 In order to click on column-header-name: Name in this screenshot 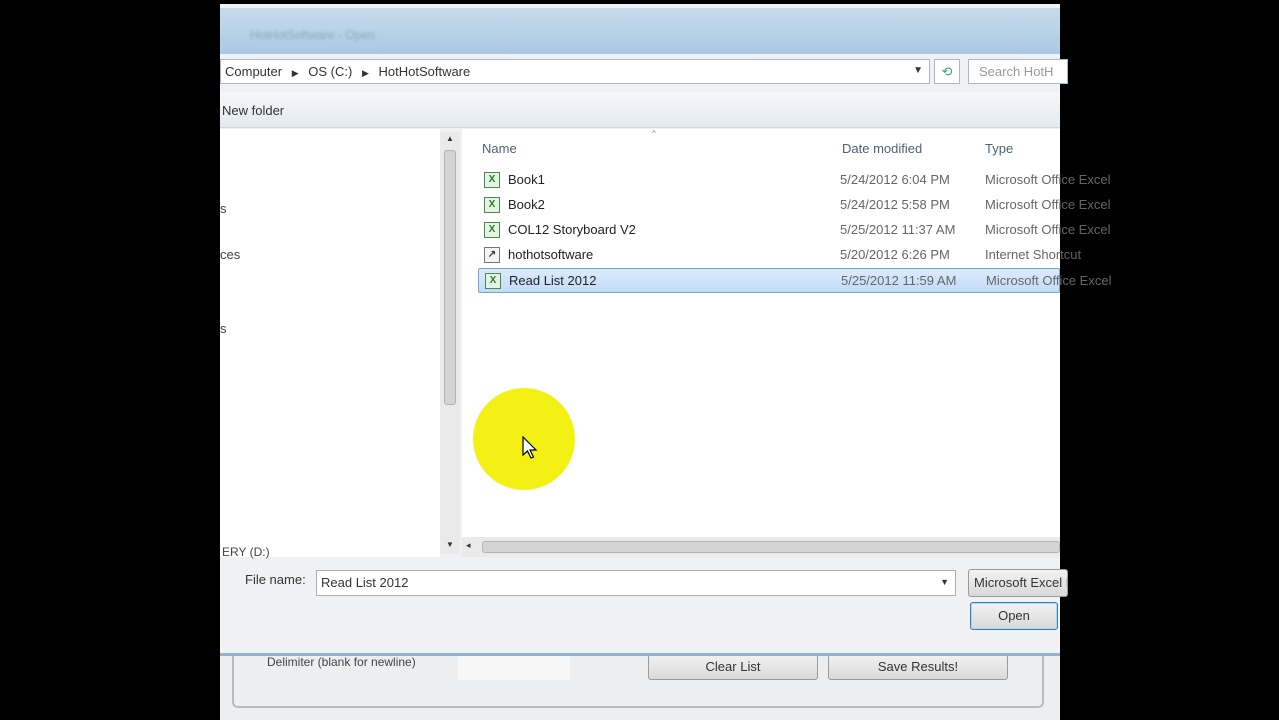, I will do `click(499, 148)`.